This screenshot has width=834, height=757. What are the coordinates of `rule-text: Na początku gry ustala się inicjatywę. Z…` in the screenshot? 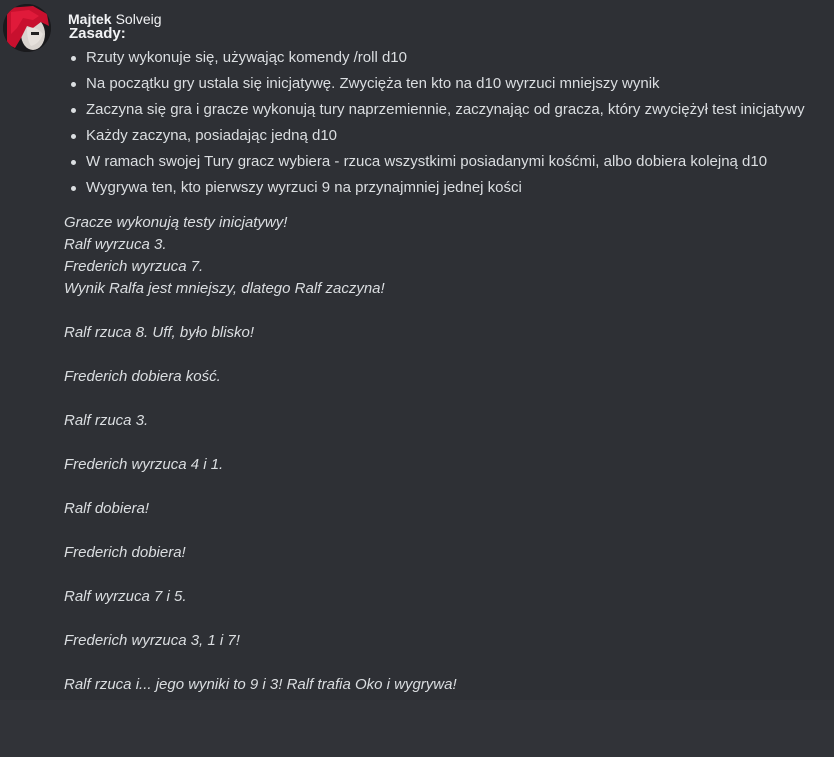 It's located at (373, 83).